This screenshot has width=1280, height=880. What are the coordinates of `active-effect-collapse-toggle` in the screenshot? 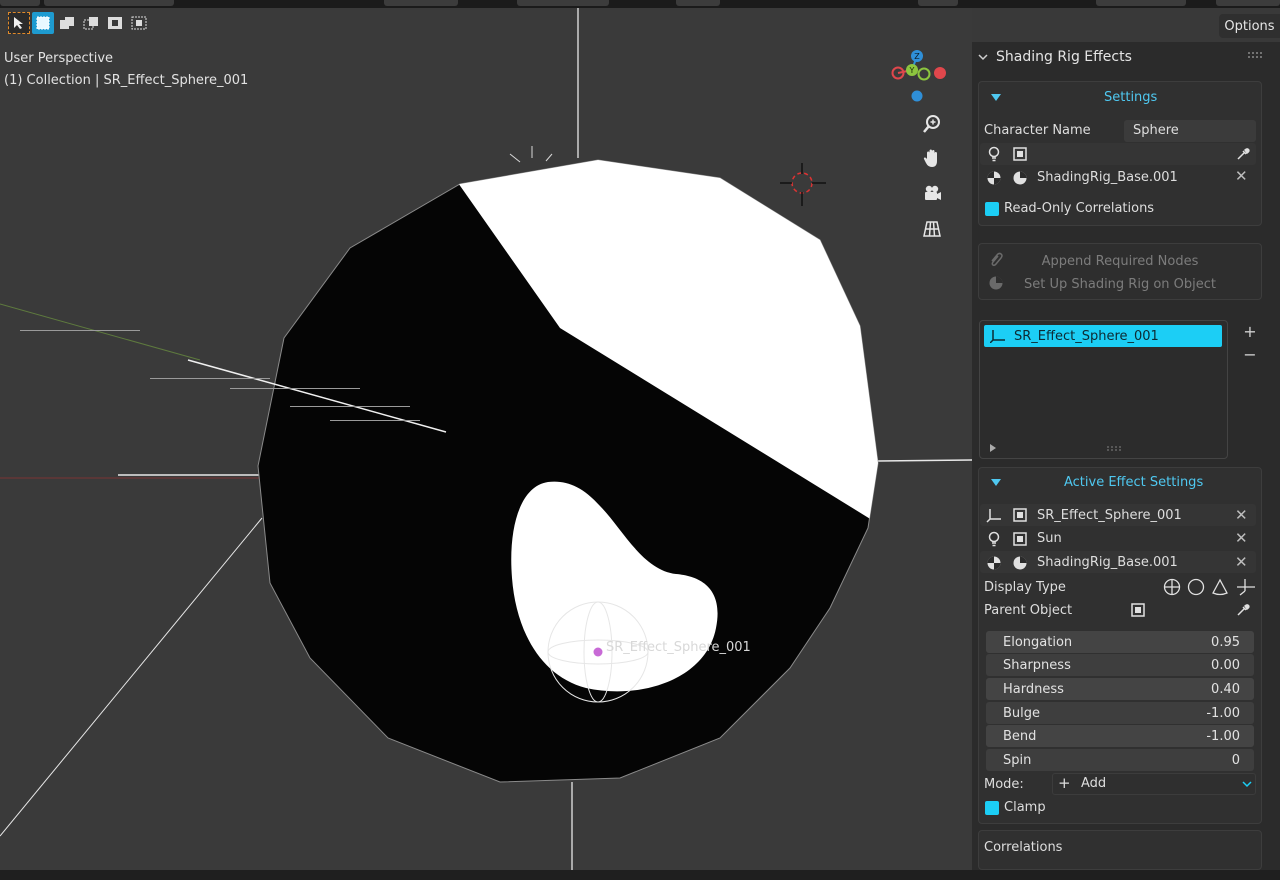 It's located at (996, 482).